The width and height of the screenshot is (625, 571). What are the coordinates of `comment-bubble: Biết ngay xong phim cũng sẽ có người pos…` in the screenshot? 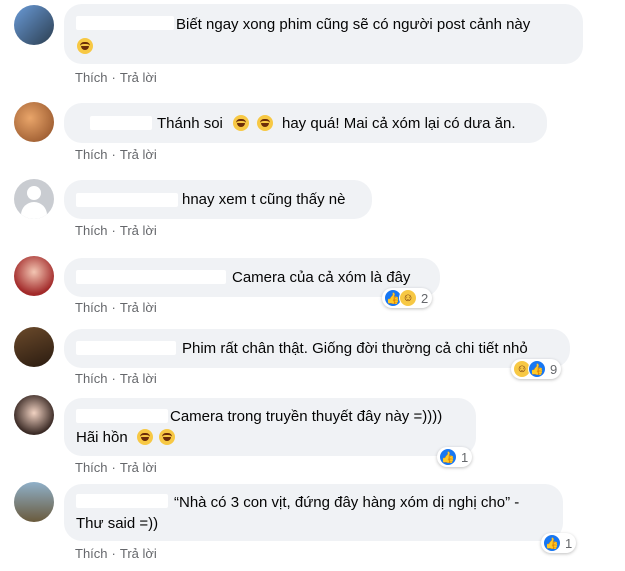 It's located at (323, 34).